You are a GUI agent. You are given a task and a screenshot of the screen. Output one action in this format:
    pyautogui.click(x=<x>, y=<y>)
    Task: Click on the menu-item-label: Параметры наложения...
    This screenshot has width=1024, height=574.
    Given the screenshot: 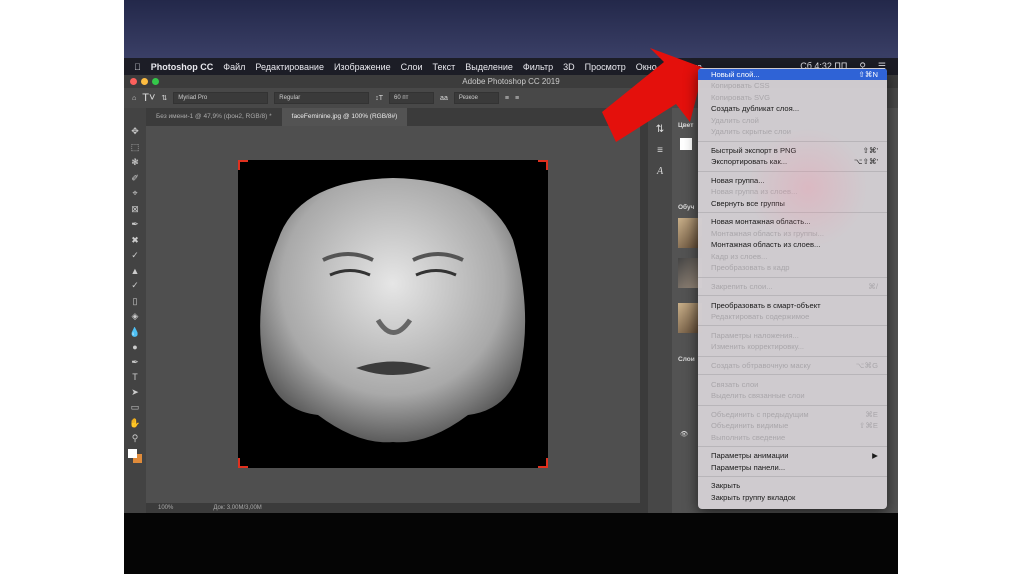 What is the action you would take?
    pyautogui.click(x=755, y=335)
    